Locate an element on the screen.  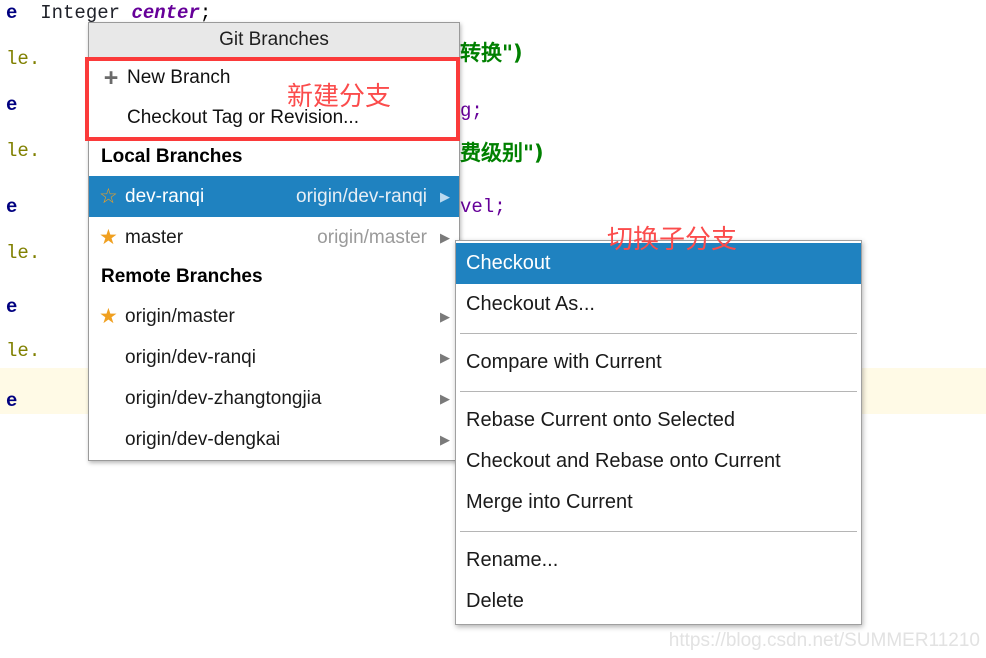
tracking-branch-label: origin/master is located at coordinates (372, 237).